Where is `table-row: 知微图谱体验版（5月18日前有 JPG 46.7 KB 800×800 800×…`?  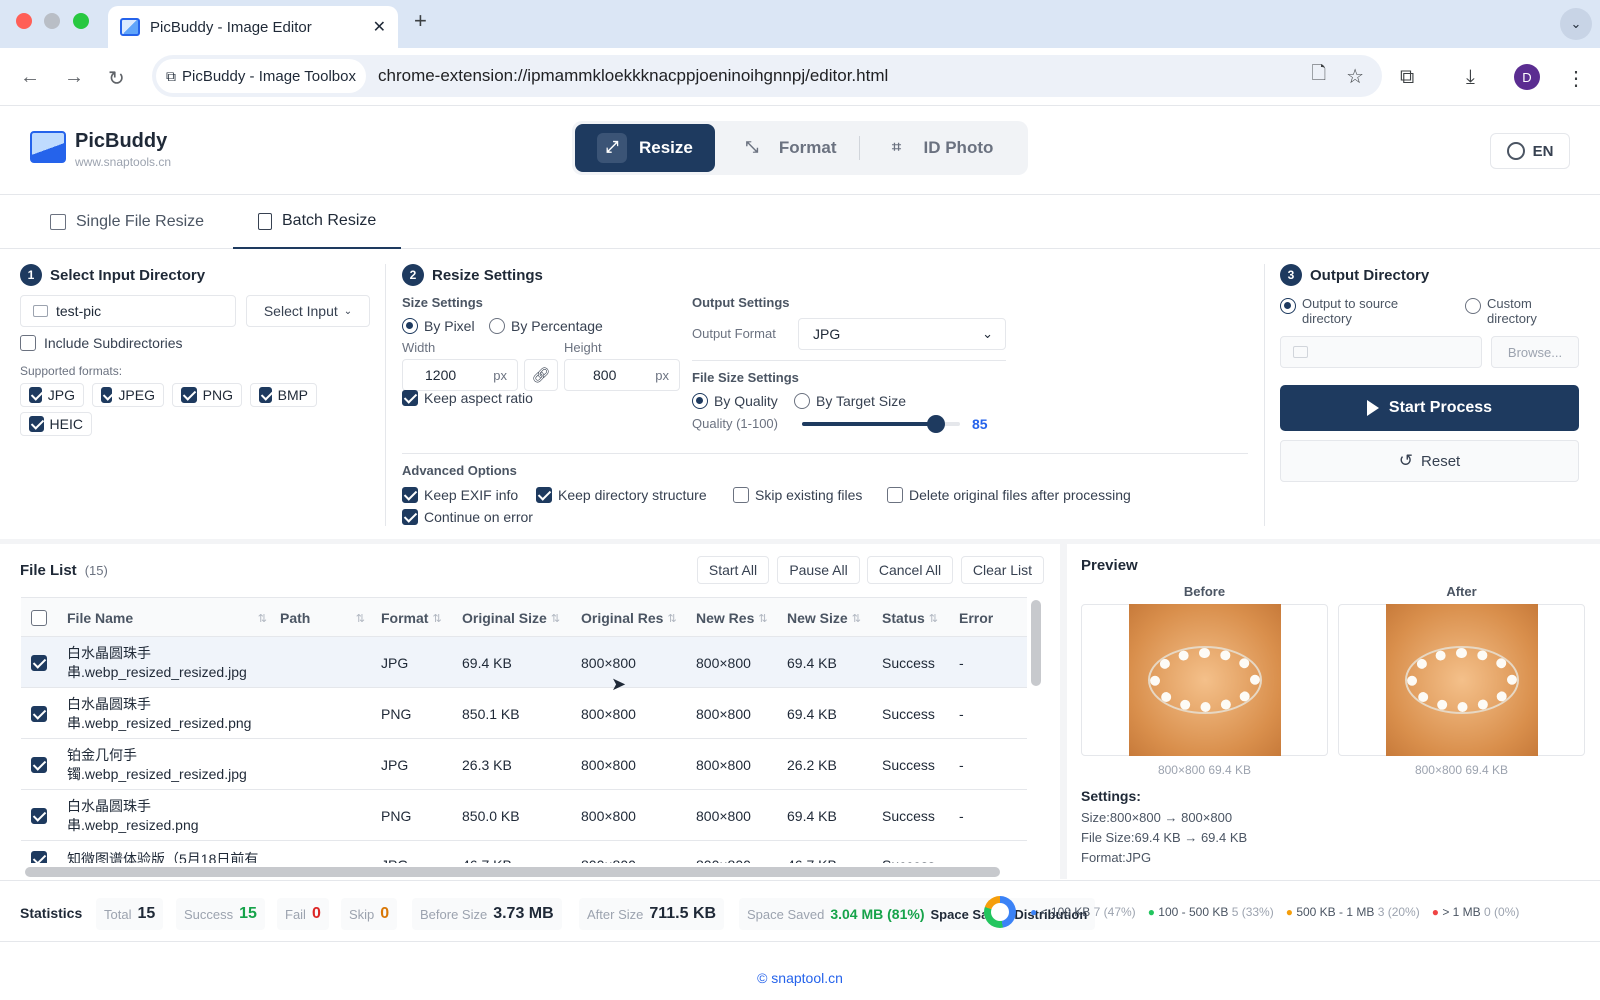
table-row: 知微图谱体验版（5月18日前有 JPG 46.7 KB 800×800 800×… is located at coordinates (524, 852).